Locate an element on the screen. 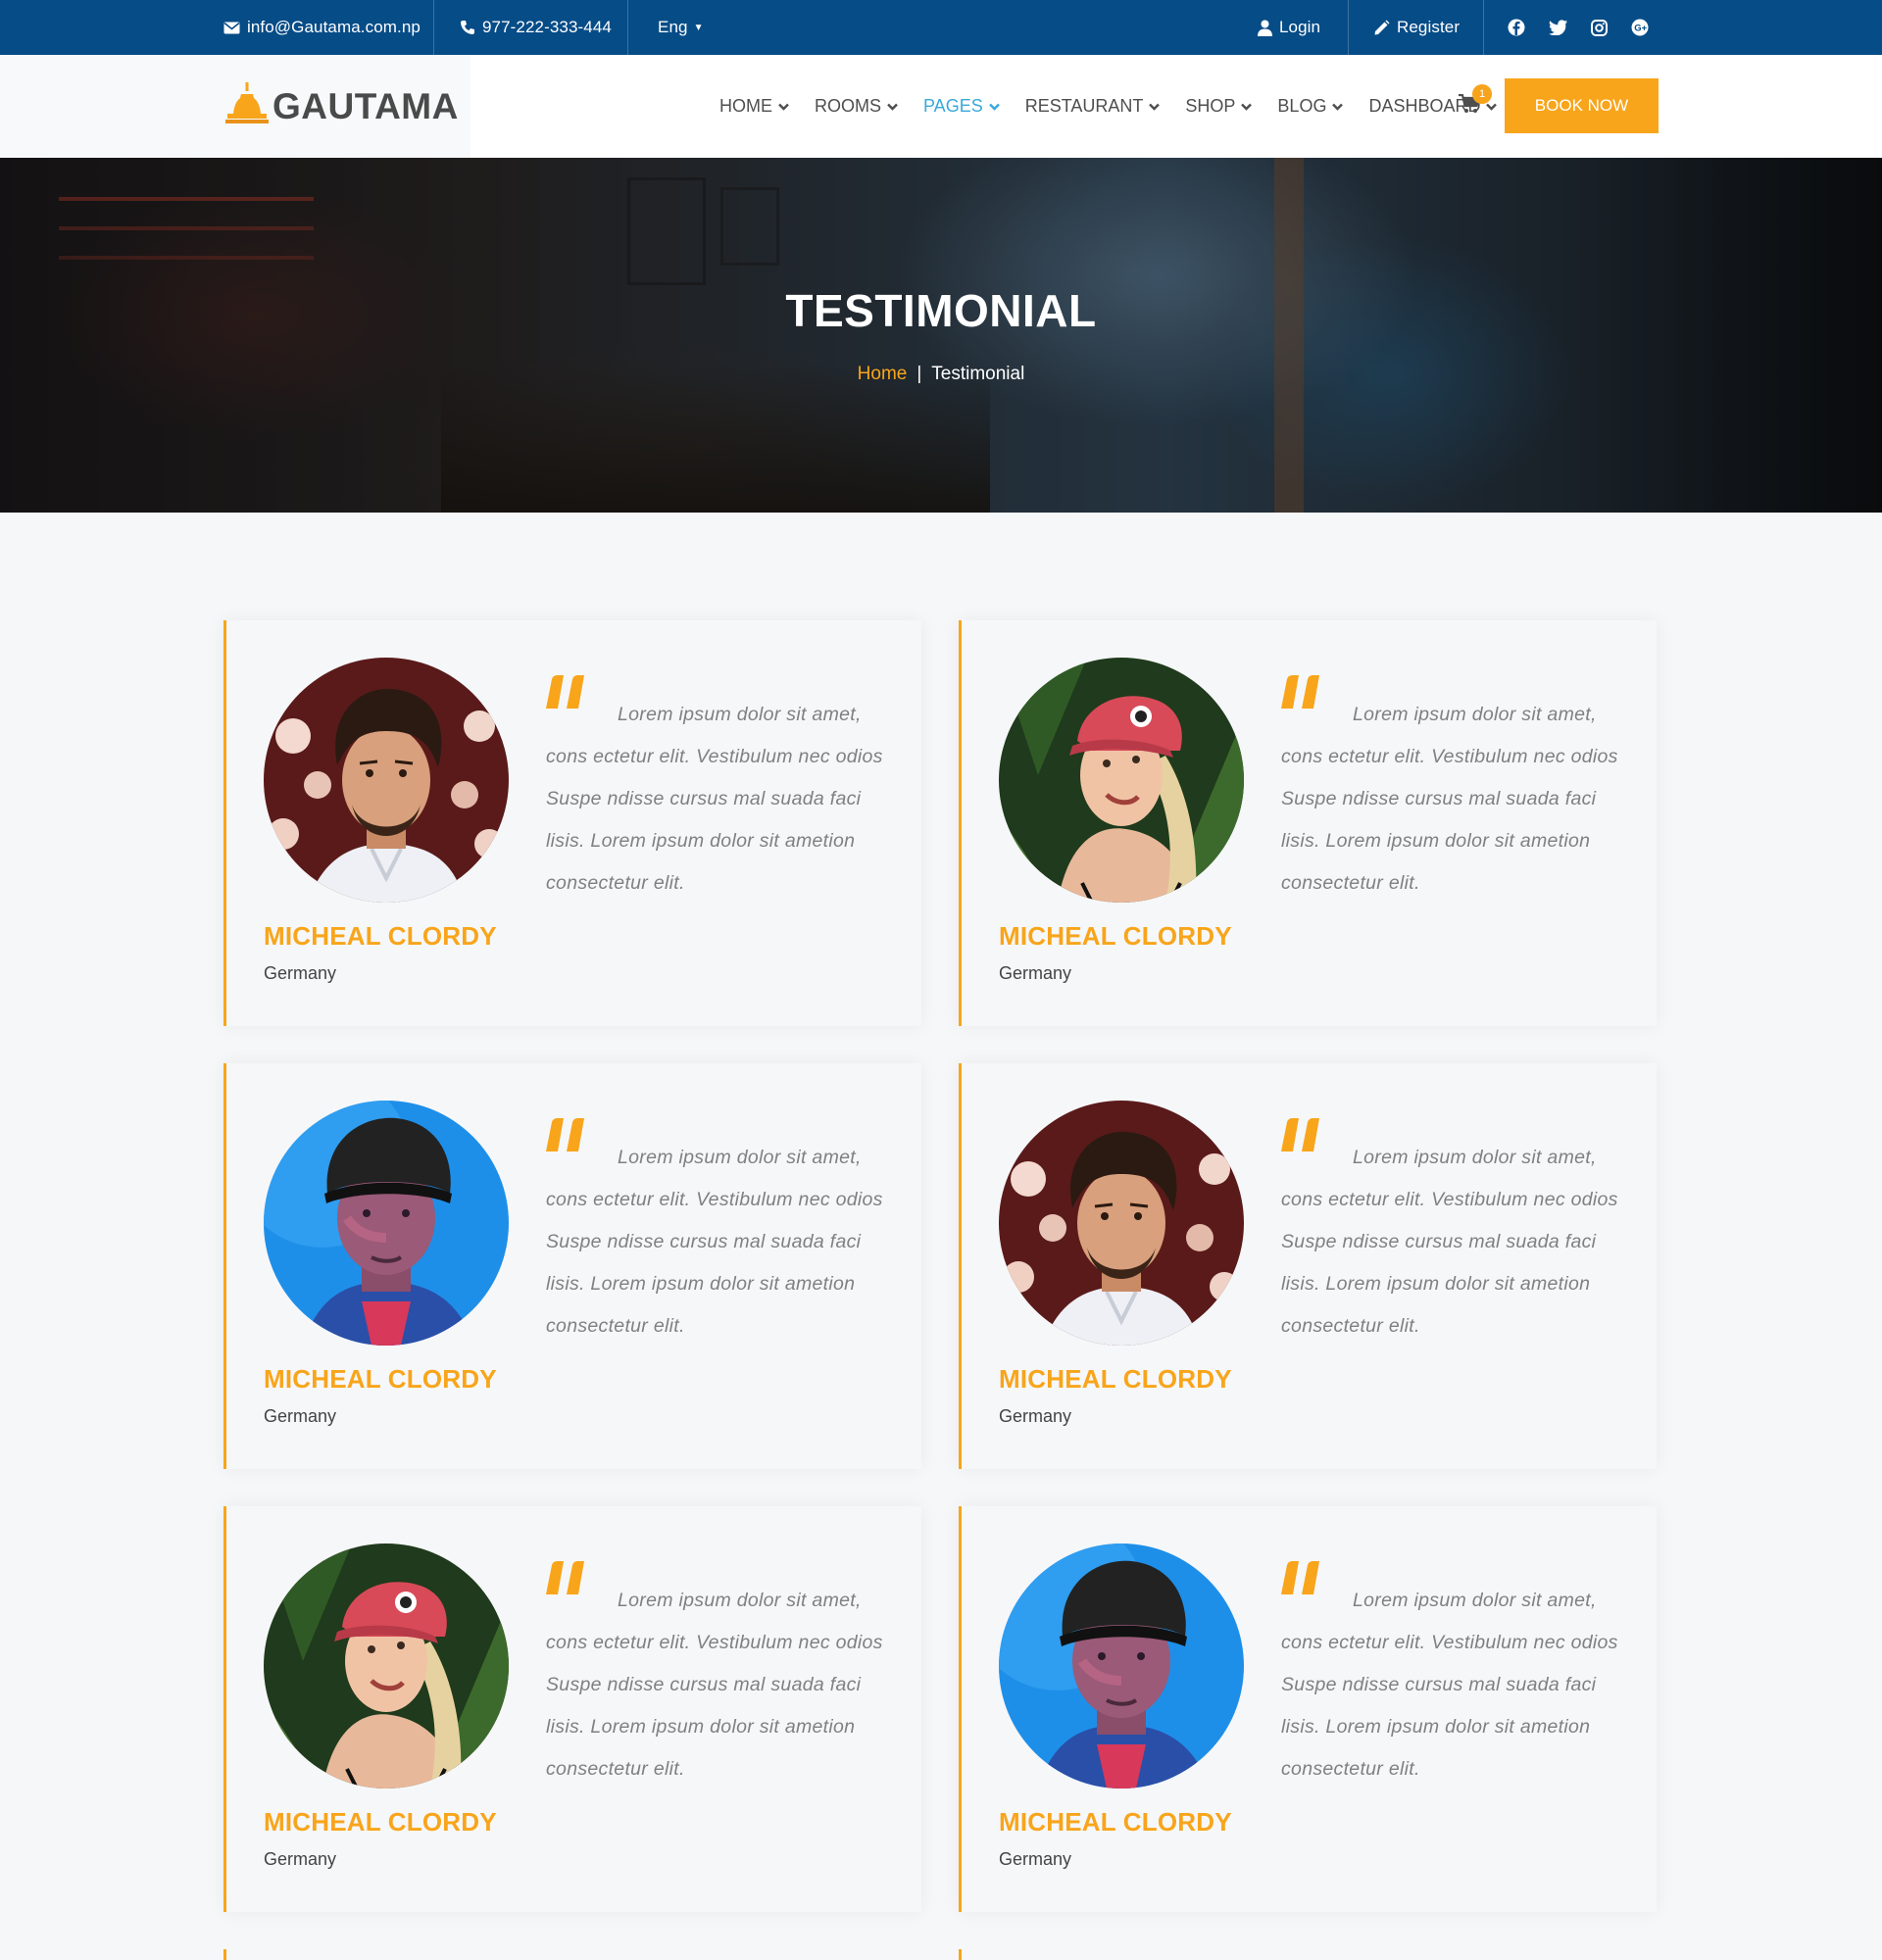 Image resolution: width=1882 pixels, height=1960 pixels. register-label: Register is located at coordinates (1429, 27).